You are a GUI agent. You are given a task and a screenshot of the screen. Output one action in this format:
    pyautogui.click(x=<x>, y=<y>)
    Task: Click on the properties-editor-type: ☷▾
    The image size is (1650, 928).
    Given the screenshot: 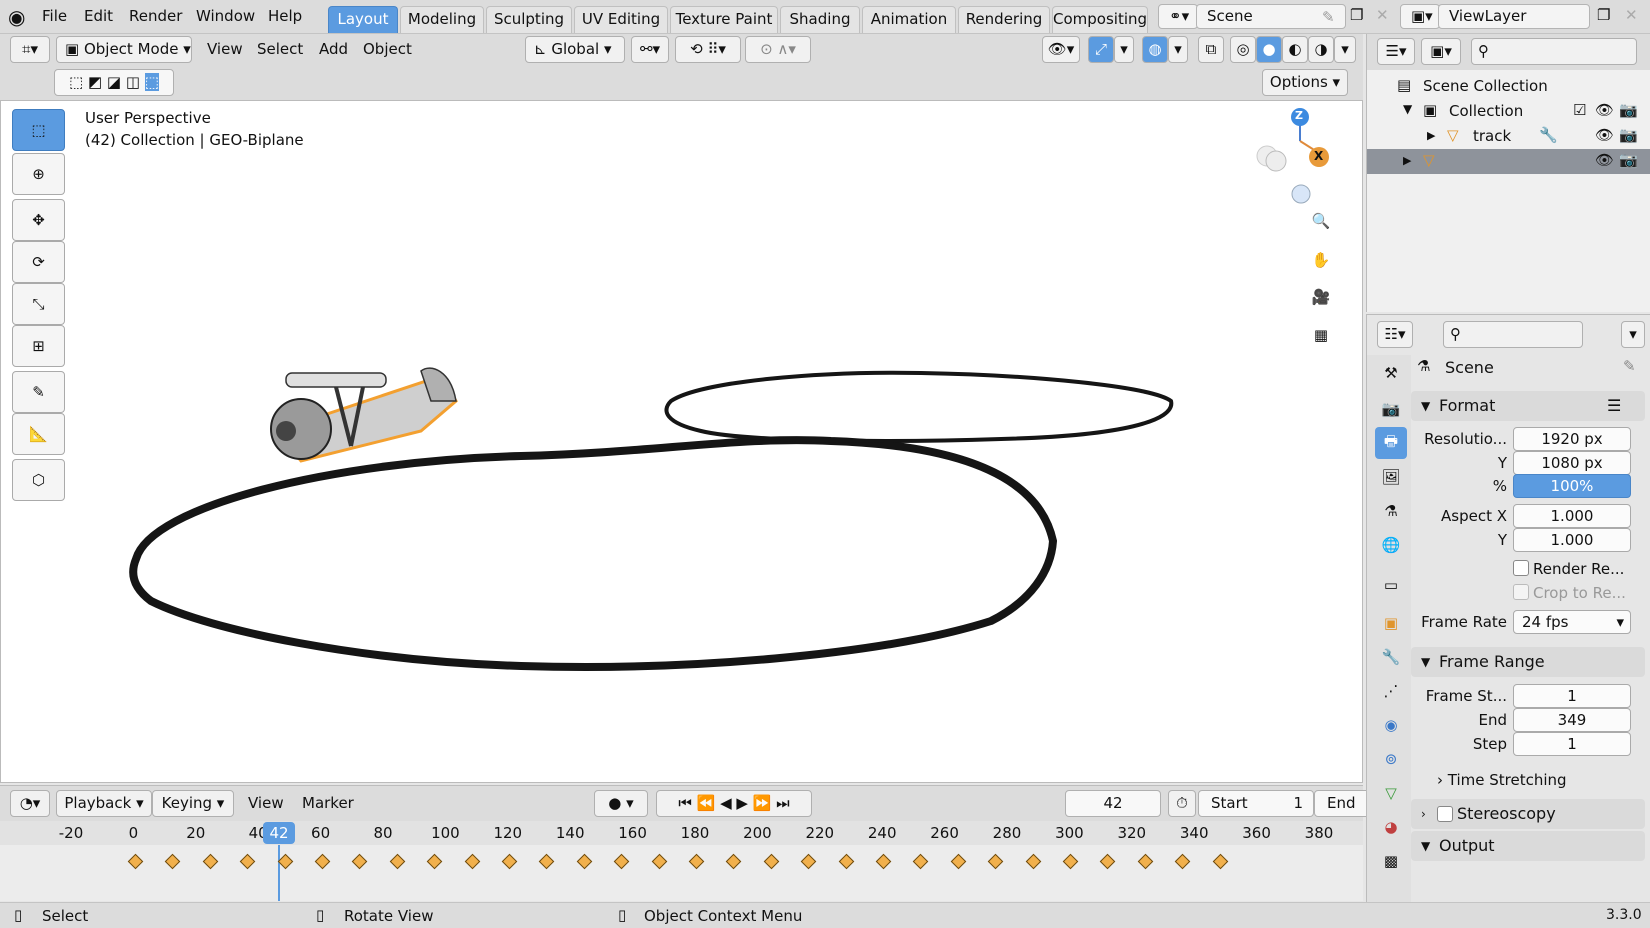 What is the action you would take?
    pyautogui.click(x=1395, y=334)
    